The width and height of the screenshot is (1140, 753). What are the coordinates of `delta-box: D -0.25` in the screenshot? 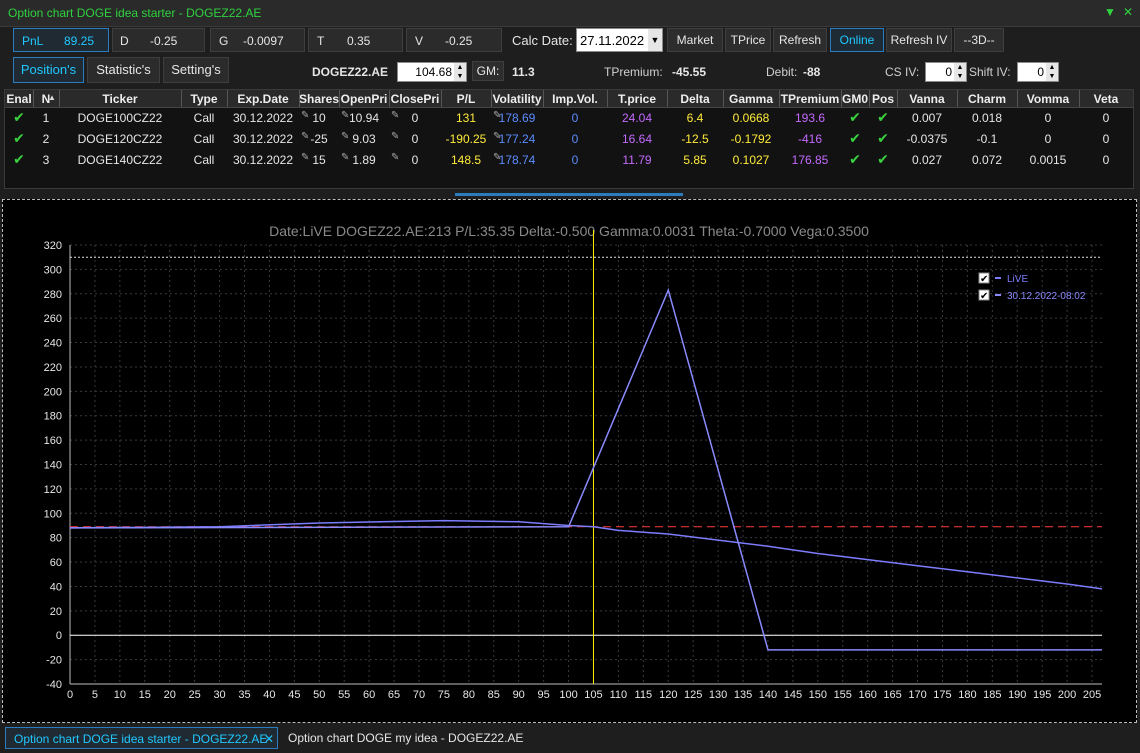 It's located at (158, 40).